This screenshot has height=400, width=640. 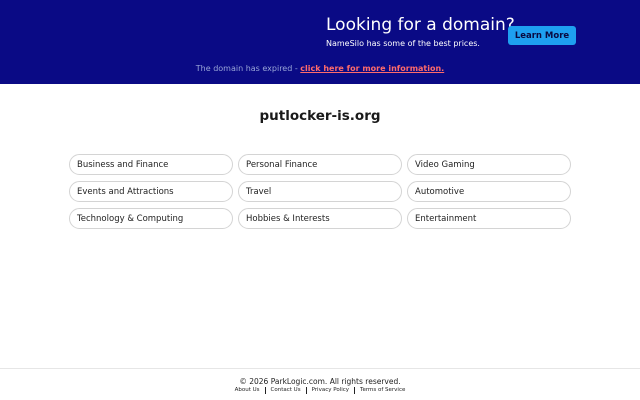 I want to click on category-link: Events and Attractions, so click(x=151, y=191).